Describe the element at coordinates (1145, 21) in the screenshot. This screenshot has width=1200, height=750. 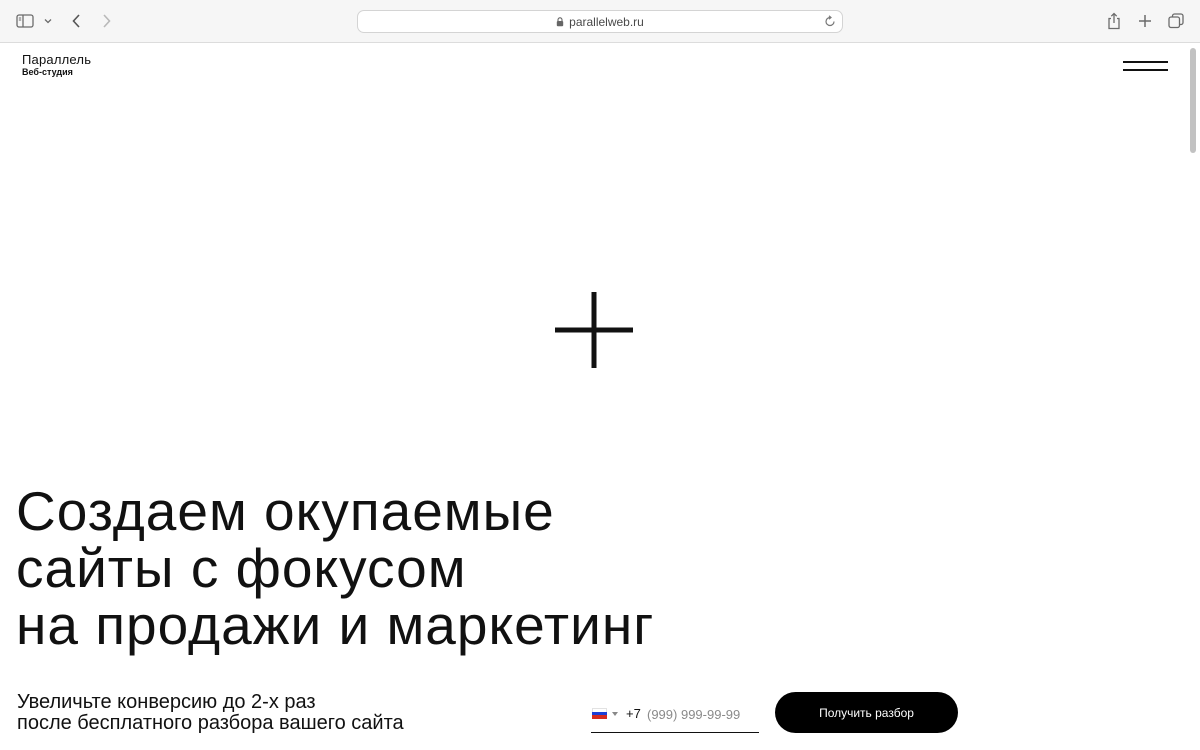
I see `new-tab-plus-icon` at that location.